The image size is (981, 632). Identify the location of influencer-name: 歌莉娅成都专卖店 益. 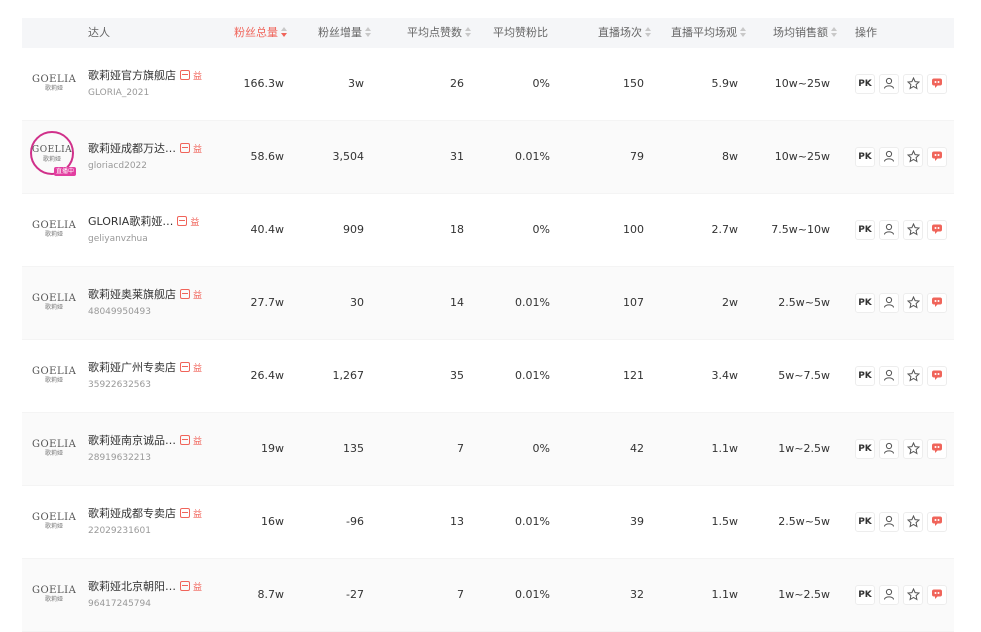
(145, 514).